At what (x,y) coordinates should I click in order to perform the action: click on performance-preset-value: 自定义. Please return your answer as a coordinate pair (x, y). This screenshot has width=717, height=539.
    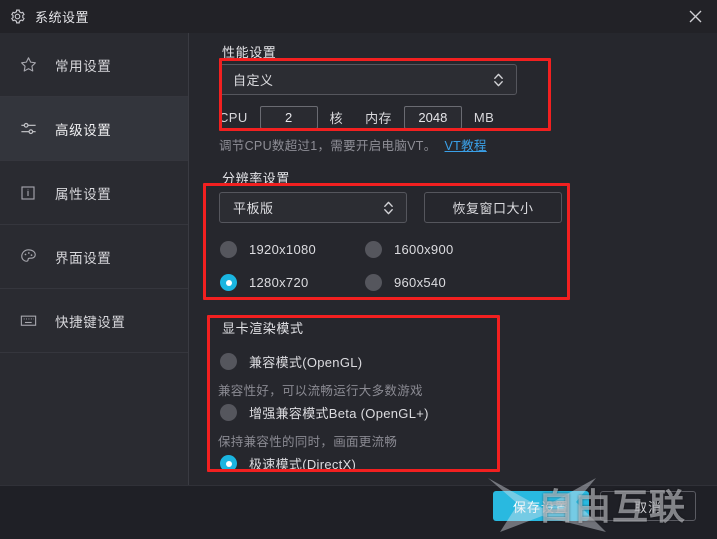
    Looking at the image, I should click on (253, 80).